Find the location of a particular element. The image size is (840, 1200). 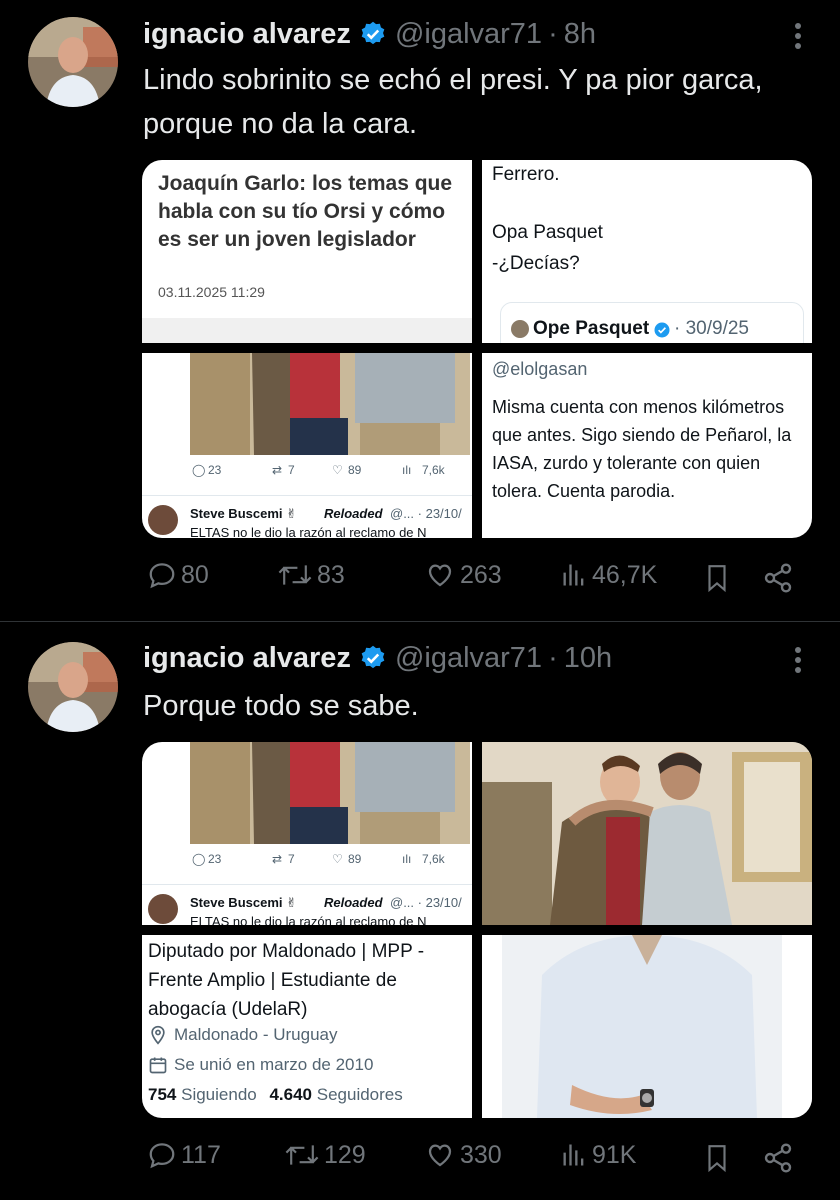

location-icon is located at coordinates (158, 1035).